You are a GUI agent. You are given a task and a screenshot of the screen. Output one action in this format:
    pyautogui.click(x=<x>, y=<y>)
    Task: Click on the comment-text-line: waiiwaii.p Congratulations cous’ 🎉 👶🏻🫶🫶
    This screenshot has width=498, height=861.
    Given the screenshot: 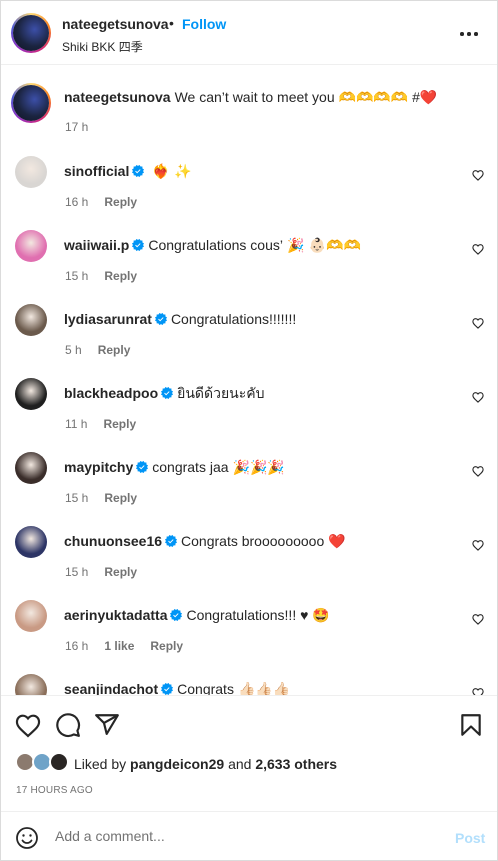 What is the action you would take?
    pyautogui.click(x=212, y=245)
    